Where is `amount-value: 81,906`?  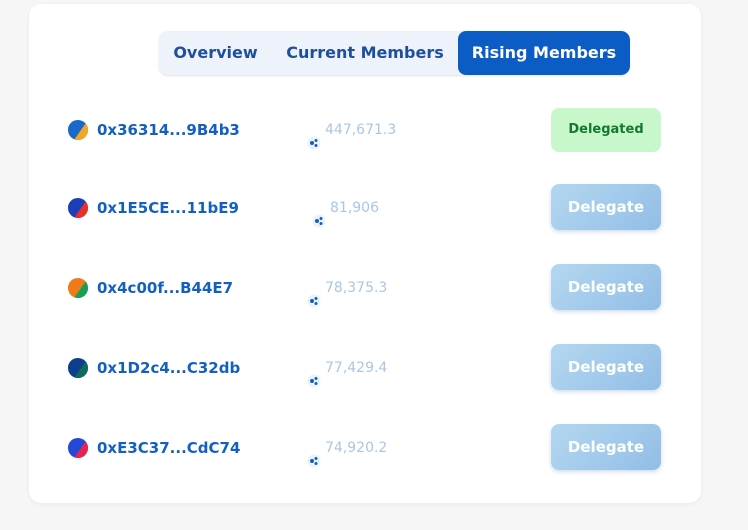
amount-value: 81,906 is located at coordinates (354, 208).